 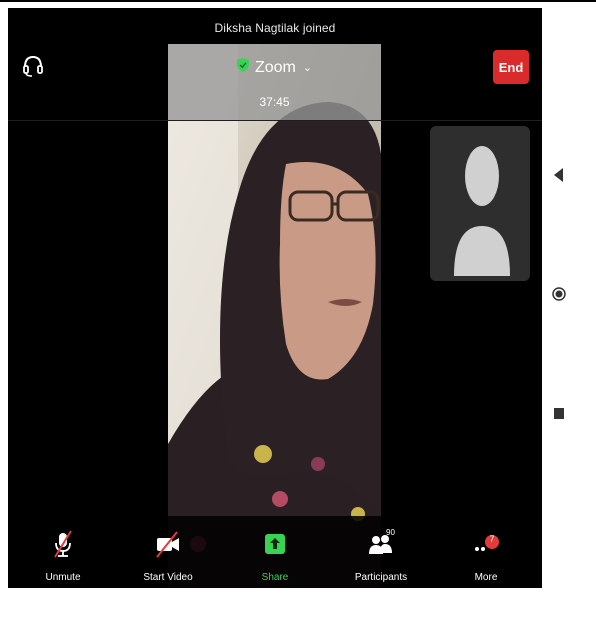 What do you see at coordinates (486, 544) in the screenshot?
I see `more-dots-icon: 7` at bounding box center [486, 544].